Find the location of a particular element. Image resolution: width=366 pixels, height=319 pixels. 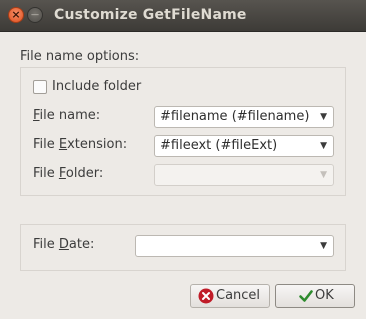

title-bar: × — Customize GetFileName is located at coordinates (183, 16).